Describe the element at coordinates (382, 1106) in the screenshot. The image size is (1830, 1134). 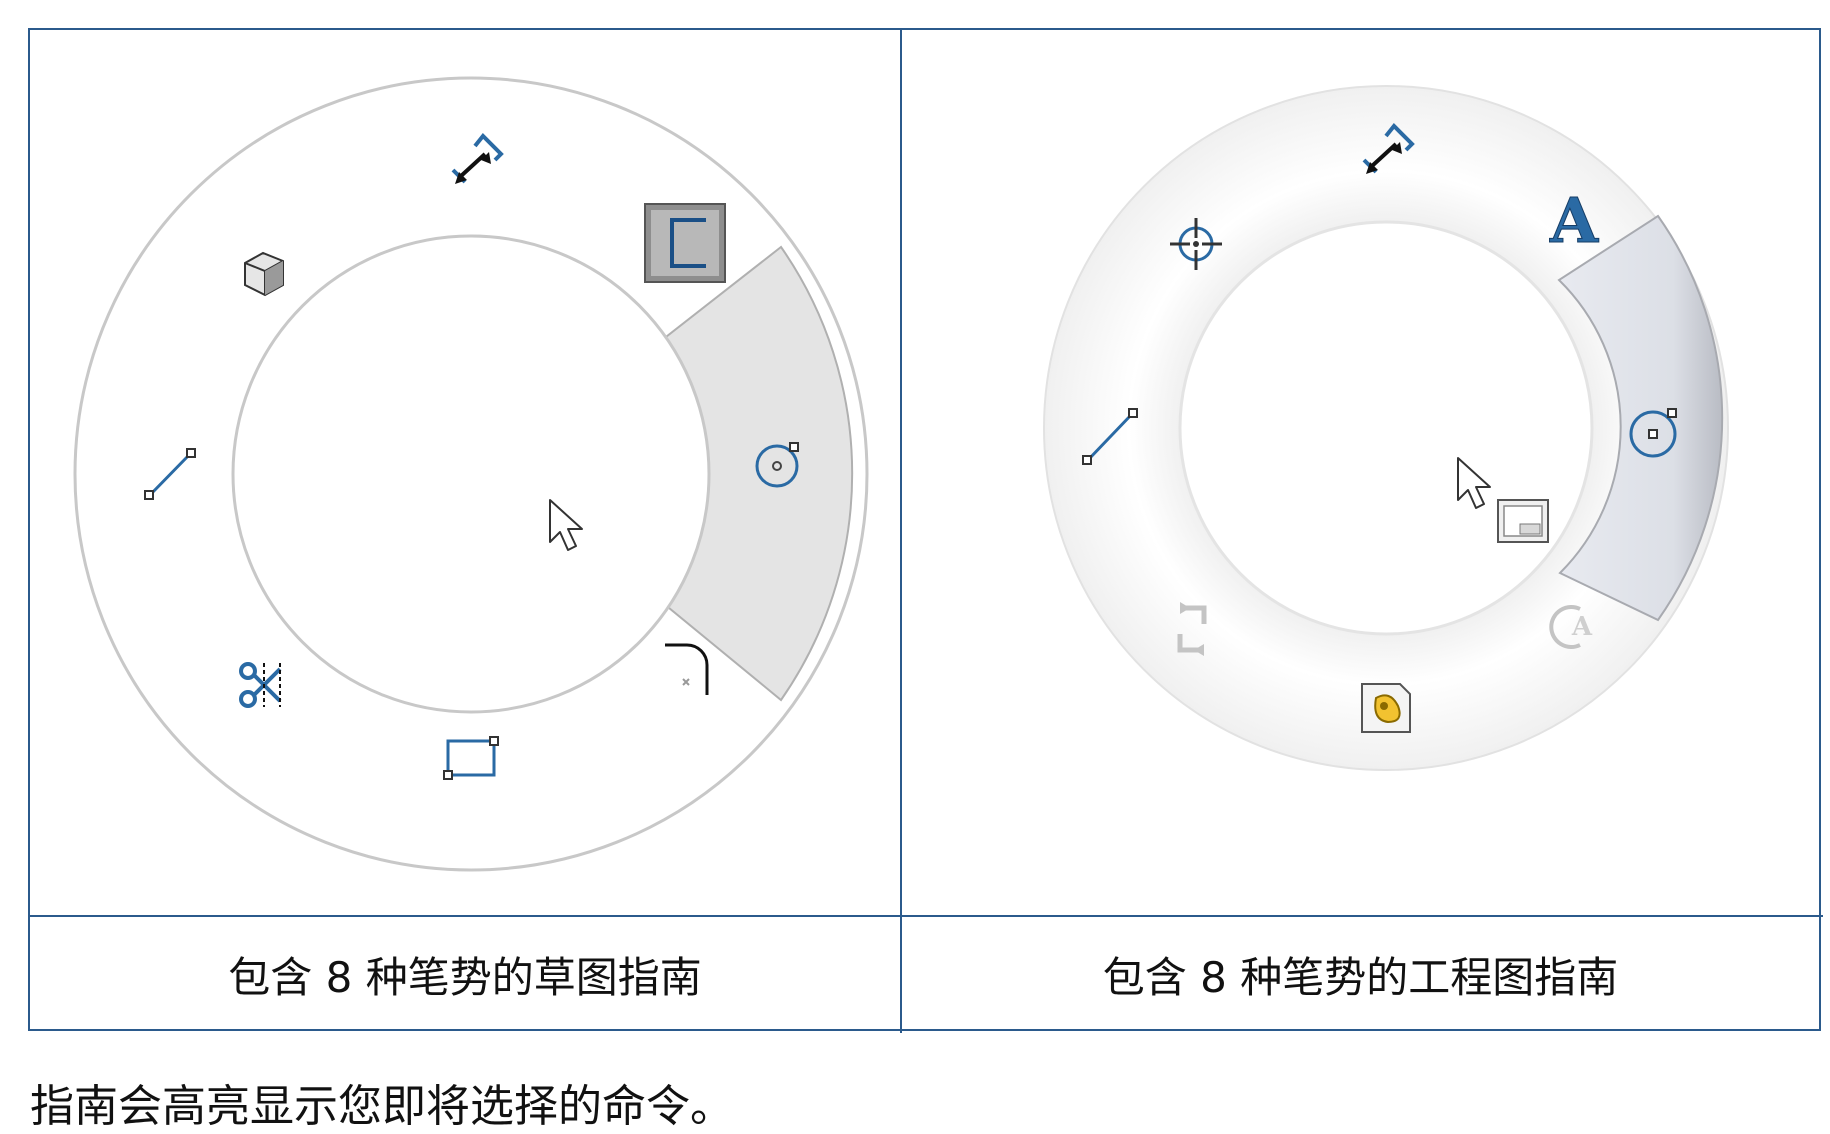
I see `footer-note: 指南会高亮显示您即将选择的命令。` at that location.